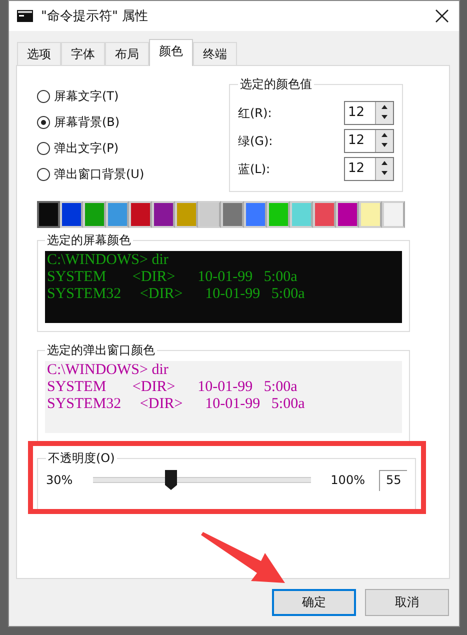  Describe the element at coordinates (25, 16) in the screenshot. I see `terminal-icon` at that location.